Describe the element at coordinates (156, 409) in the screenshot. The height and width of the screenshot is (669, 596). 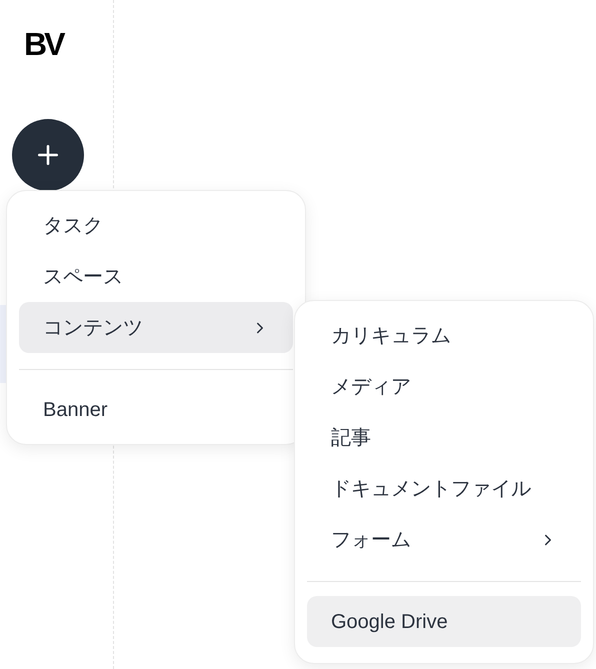
I see `menu-item: Banner` at that location.